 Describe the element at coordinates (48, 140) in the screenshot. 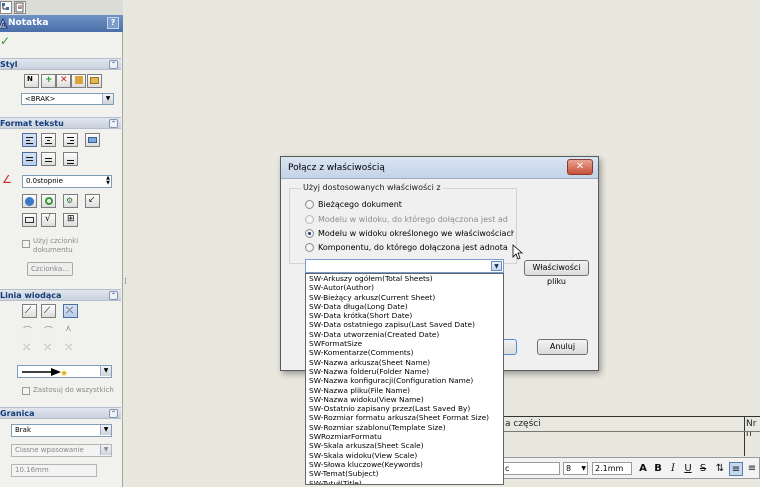

I see `align-center-icon` at that location.